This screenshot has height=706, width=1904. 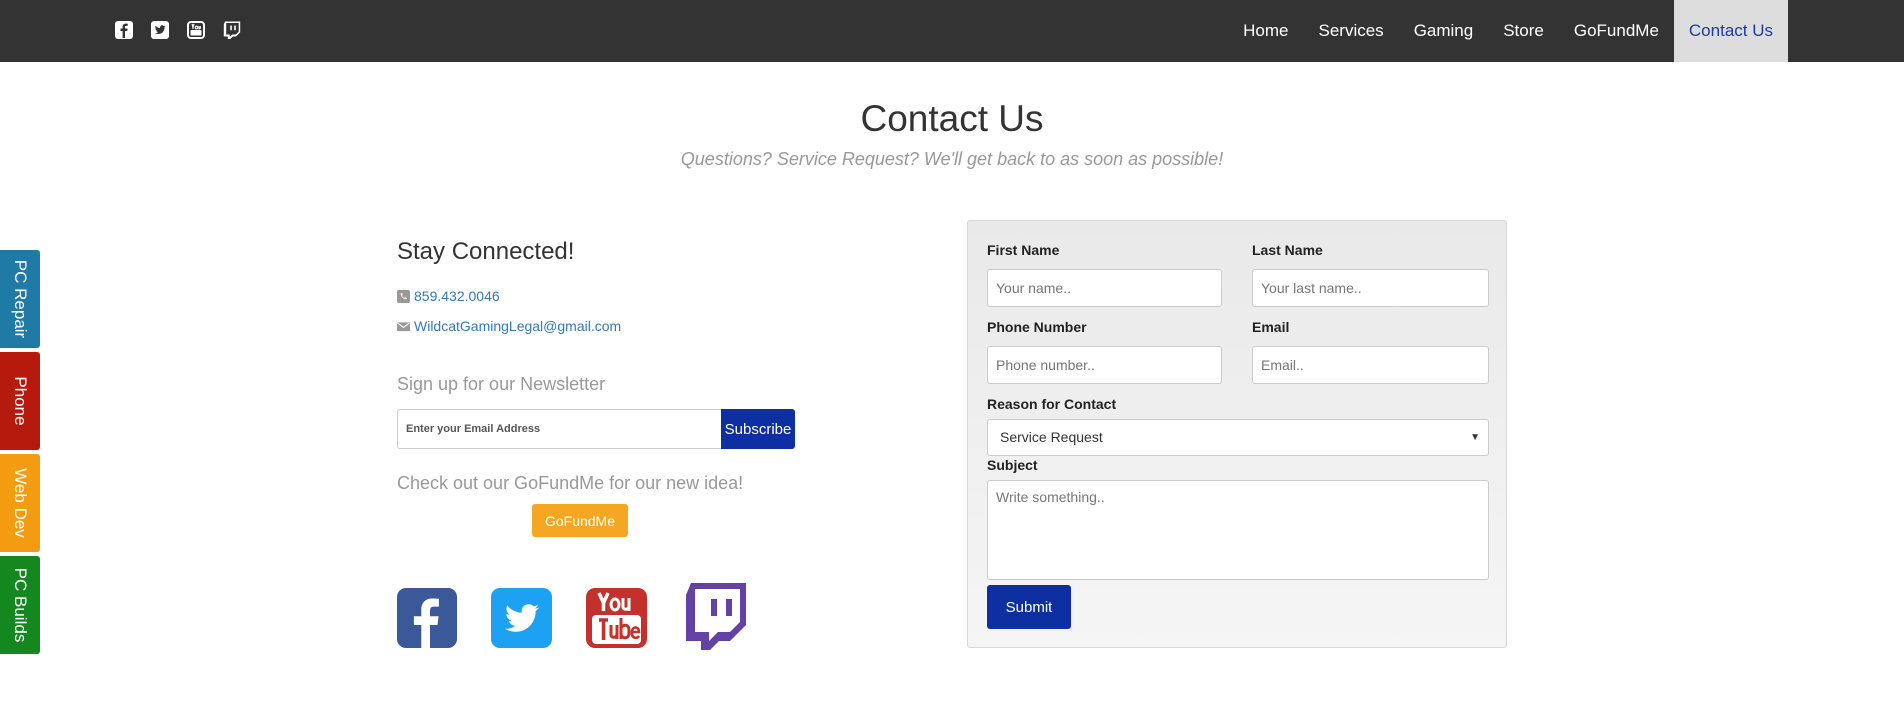 What do you see at coordinates (1616, 31) in the screenshot?
I see `nav-gofundme: GoFundMe` at bounding box center [1616, 31].